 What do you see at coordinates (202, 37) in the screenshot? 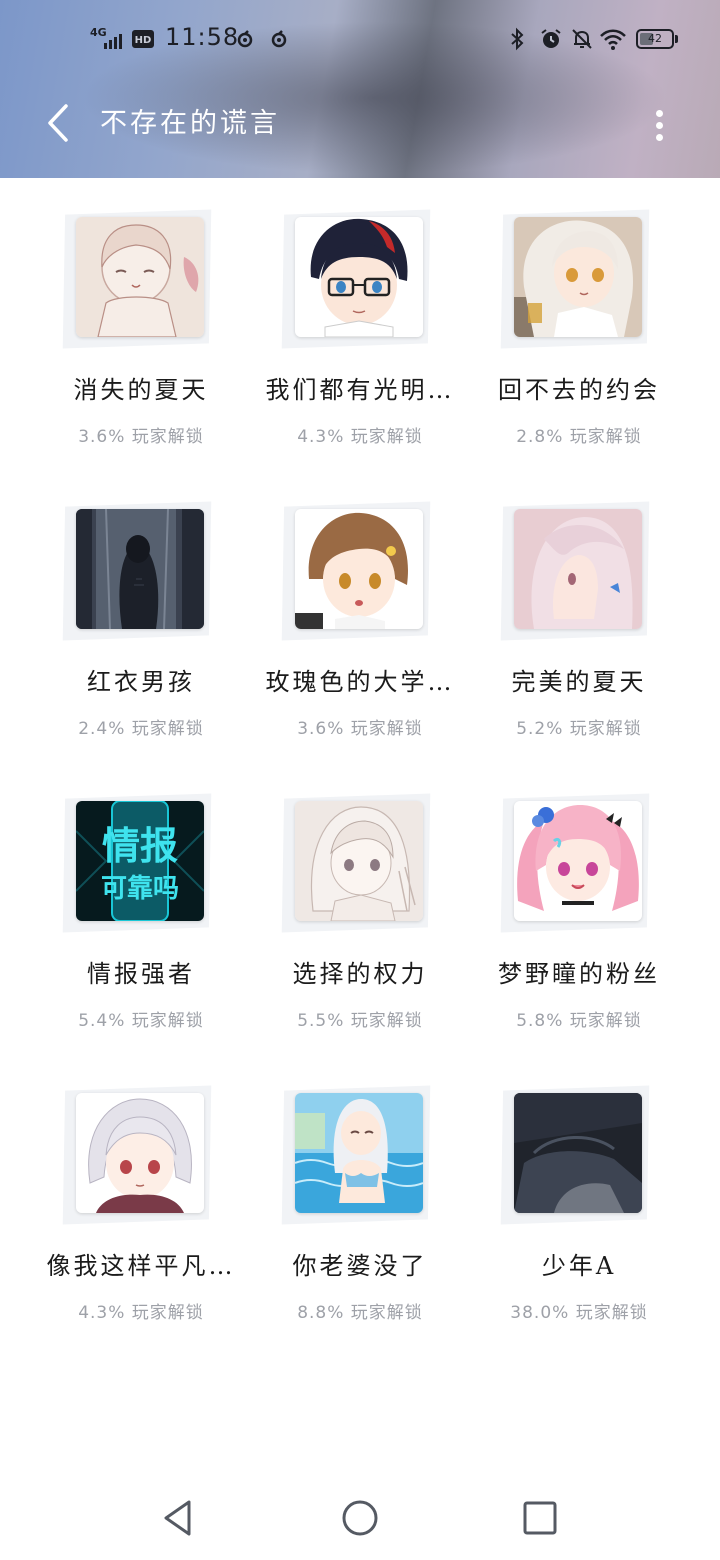
I see `clock: 11:58` at bounding box center [202, 37].